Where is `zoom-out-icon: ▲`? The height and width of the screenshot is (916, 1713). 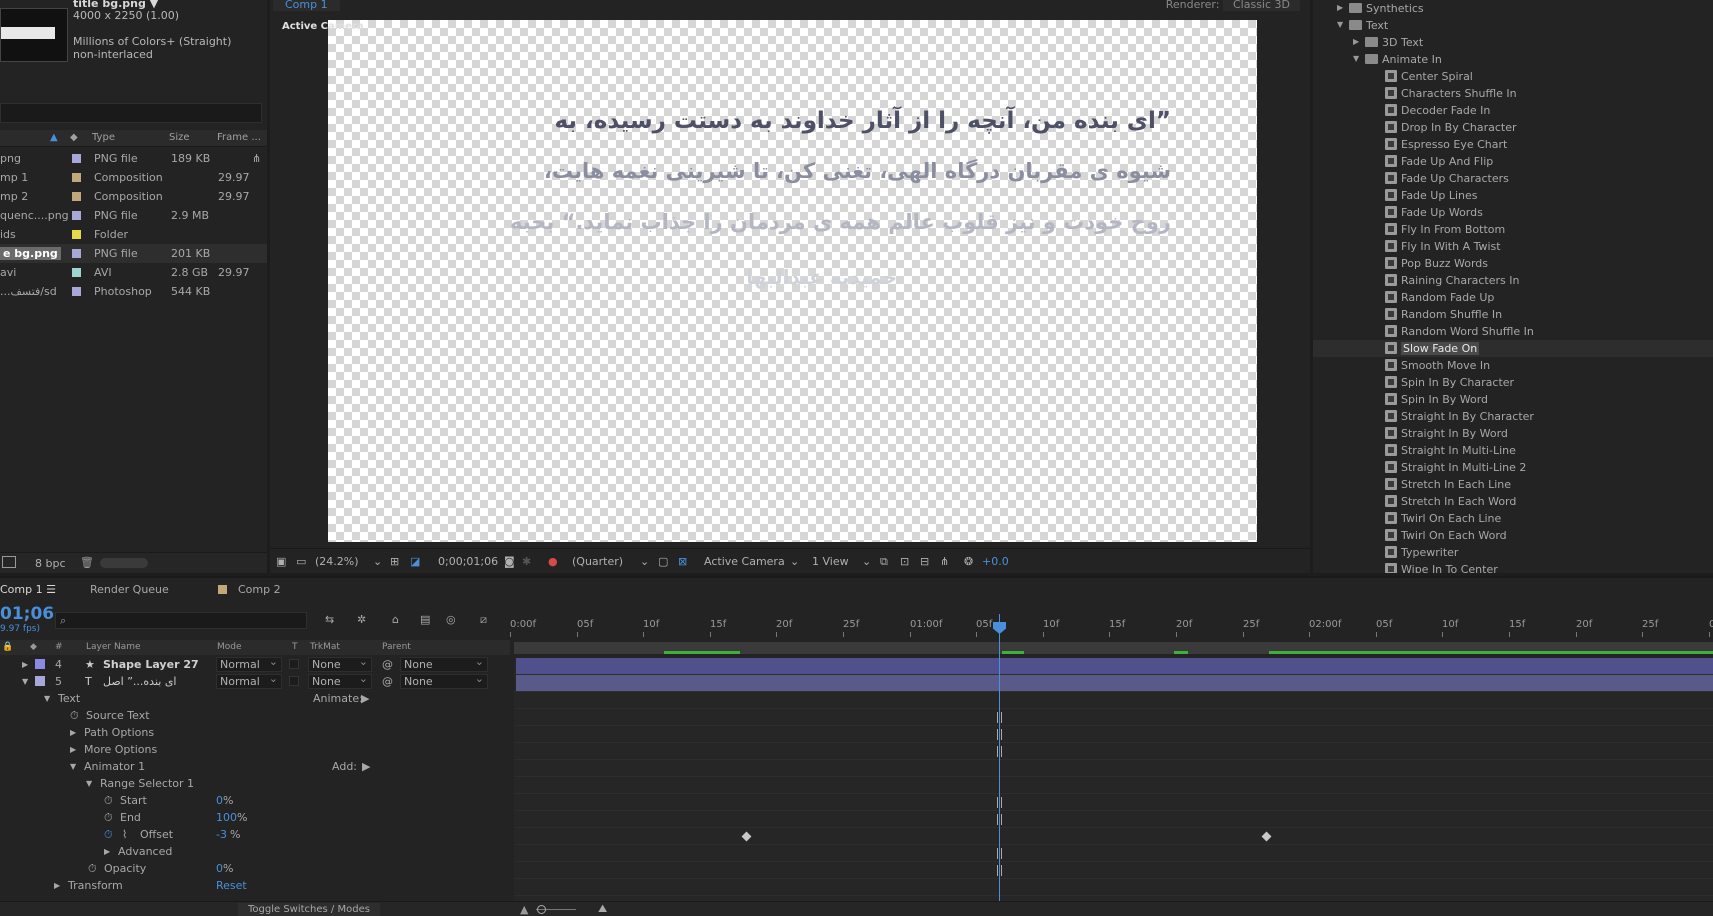 zoom-out-icon: ▲ is located at coordinates (524, 909).